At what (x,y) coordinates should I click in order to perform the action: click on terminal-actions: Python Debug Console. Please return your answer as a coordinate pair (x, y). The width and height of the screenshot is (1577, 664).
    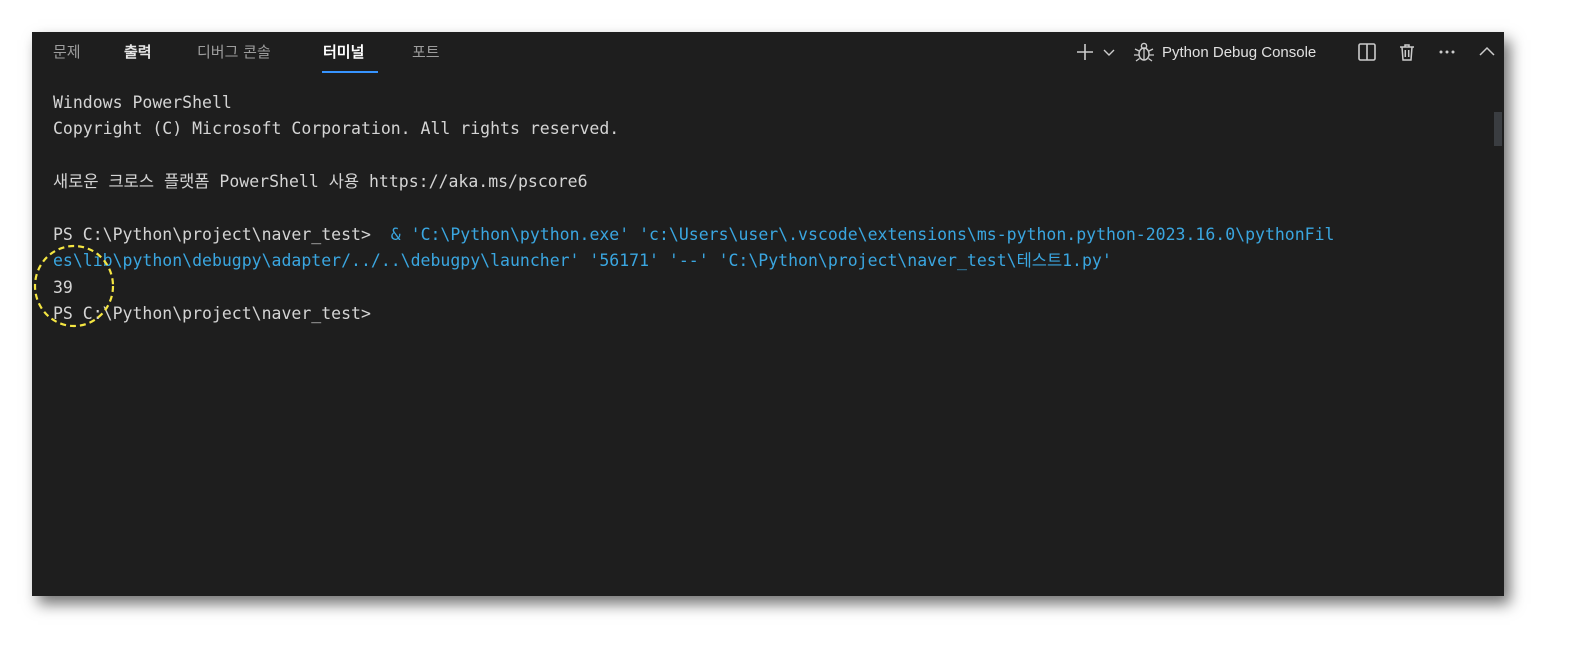
    Looking at the image, I should click on (768, 52).